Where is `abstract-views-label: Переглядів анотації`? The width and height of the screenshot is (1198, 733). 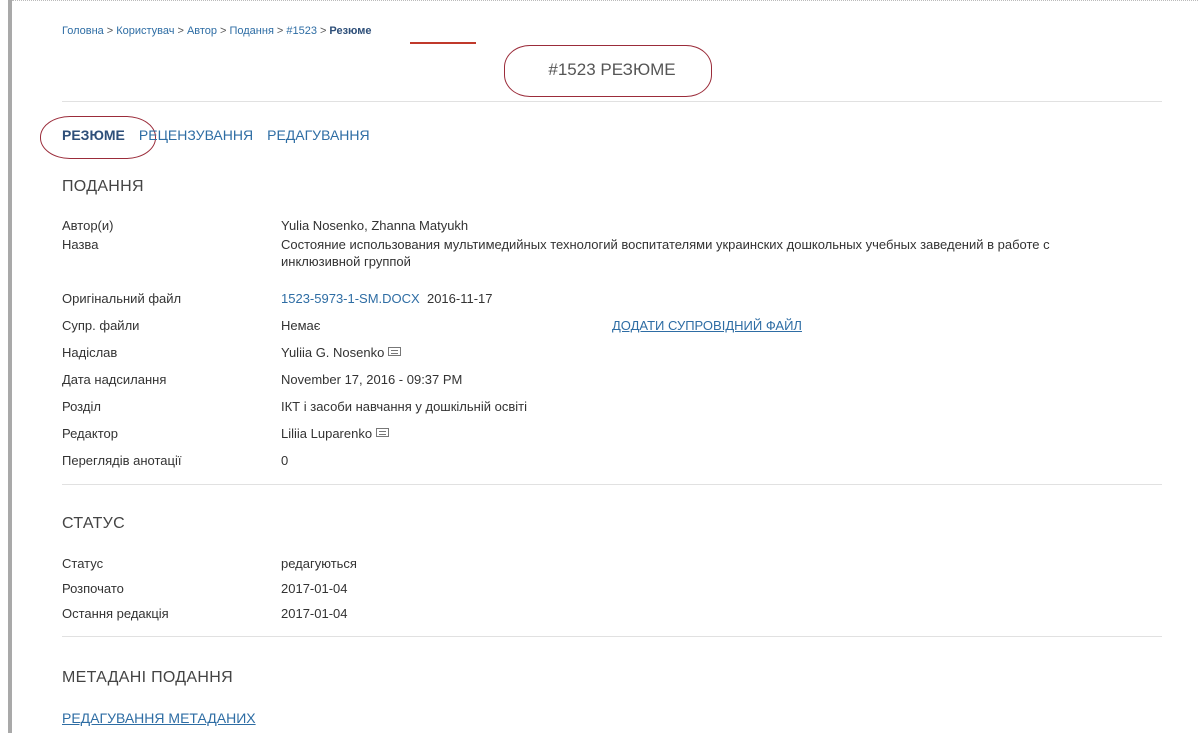 abstract-views-label: Переглядів анотації is located at coordinates (122, 460).